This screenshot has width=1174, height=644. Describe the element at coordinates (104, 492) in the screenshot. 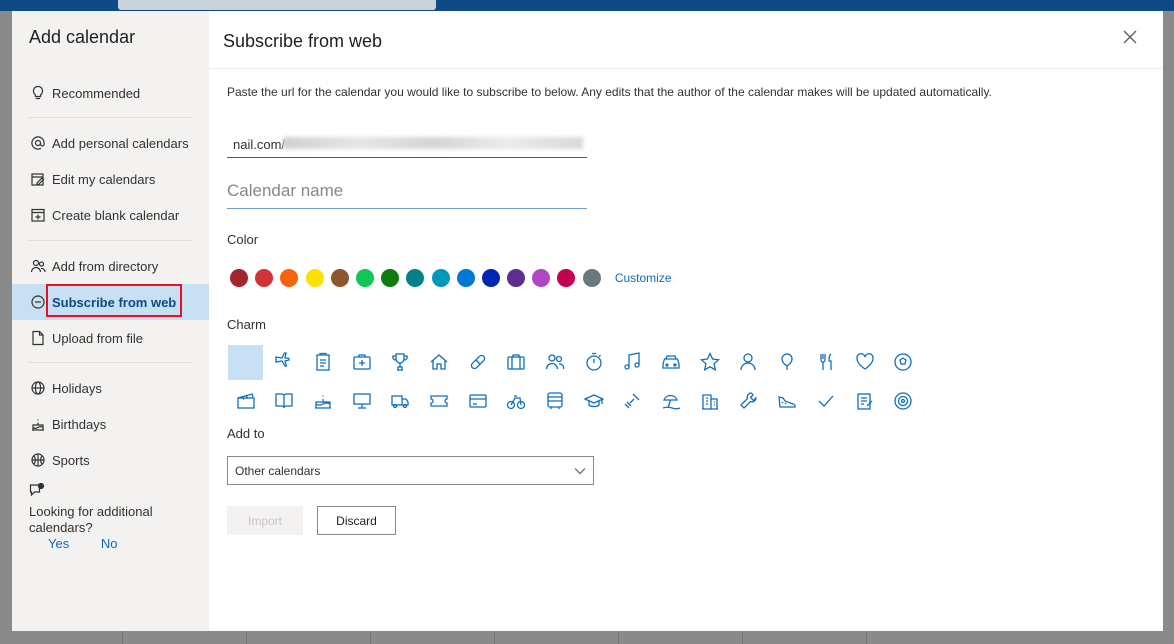

I see `feedback-icon` at that location.